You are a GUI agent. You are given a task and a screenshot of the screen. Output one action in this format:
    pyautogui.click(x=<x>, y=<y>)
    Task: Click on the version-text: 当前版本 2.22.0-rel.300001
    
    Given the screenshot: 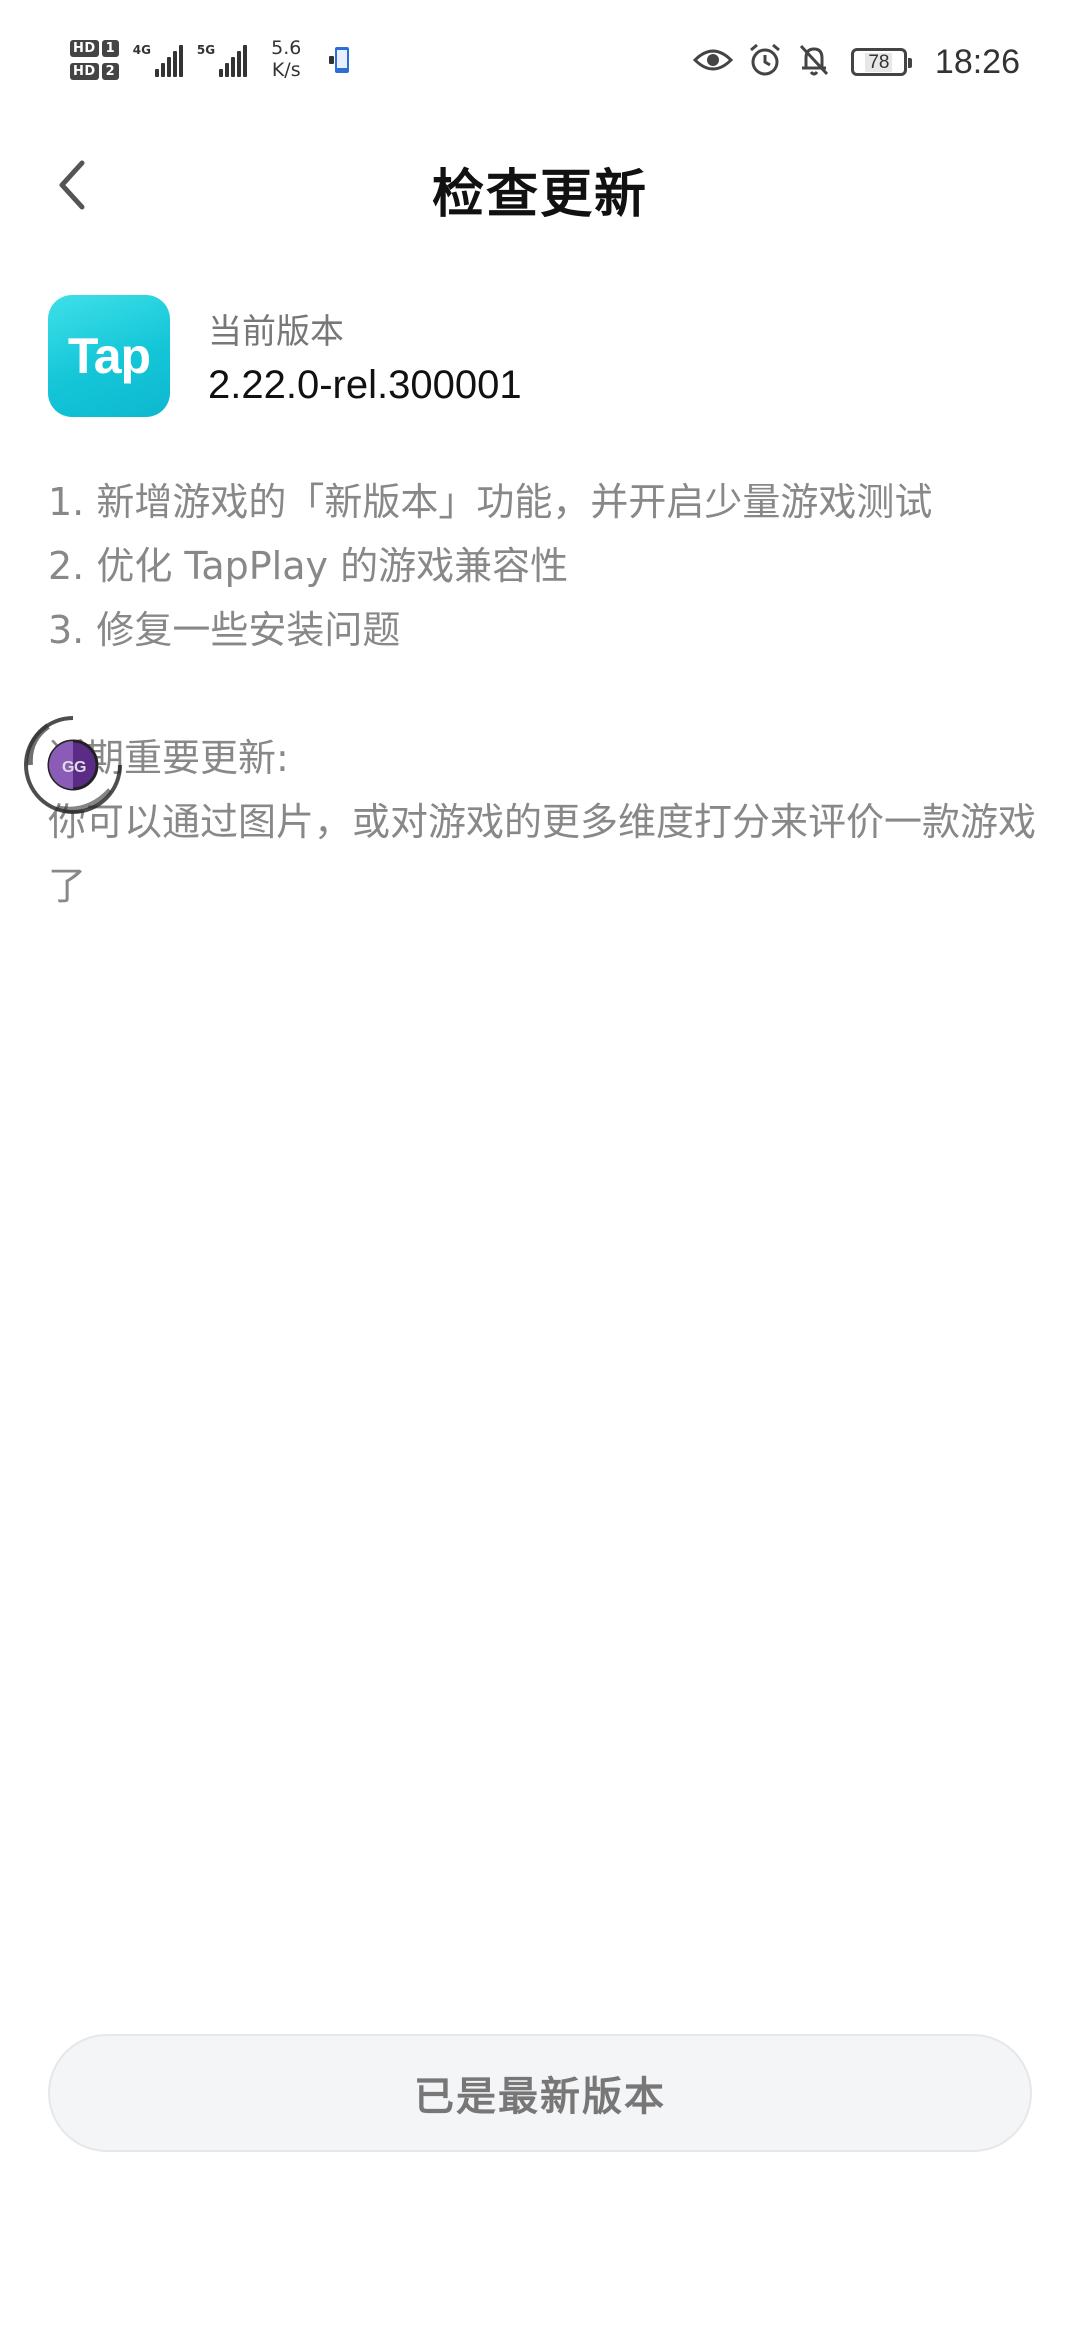 What is the action you would take?
    pyautogui.click(x=365, y=356)
    